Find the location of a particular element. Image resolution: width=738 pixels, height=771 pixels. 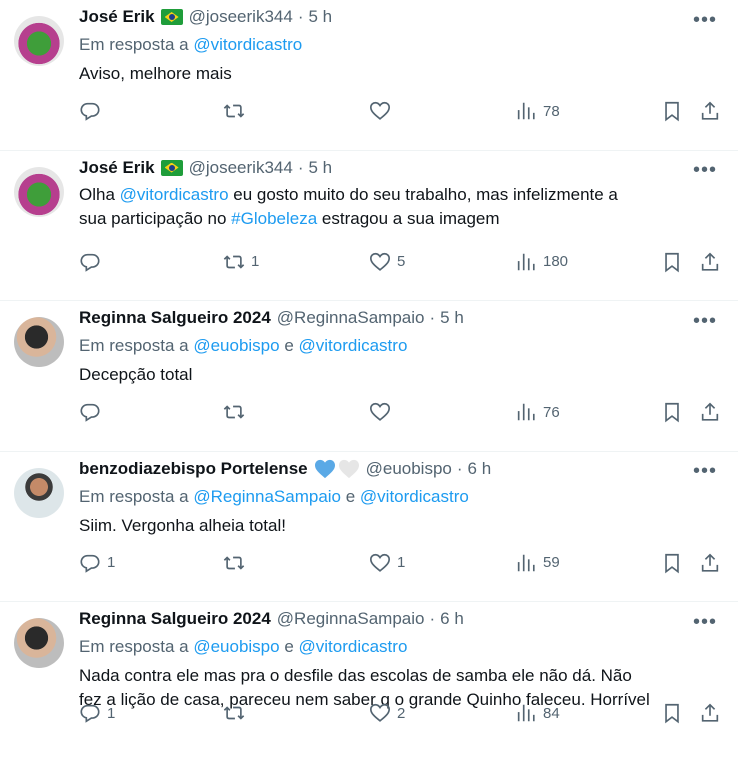

inline-link: @vitordicastro is located at coordinates (174, 194).